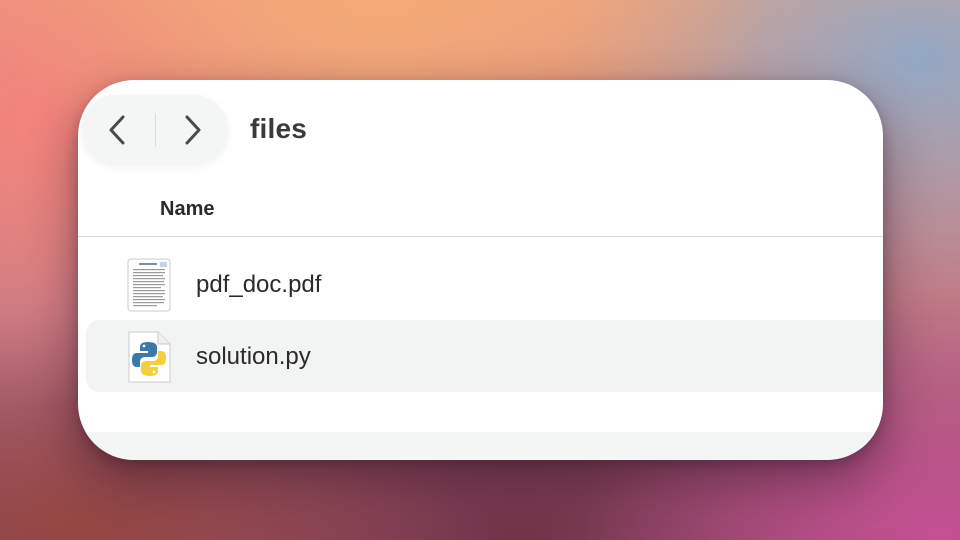  Describe the element at coordinates (155, 130) in the screenshot. I see `navigation-controls` at that location.